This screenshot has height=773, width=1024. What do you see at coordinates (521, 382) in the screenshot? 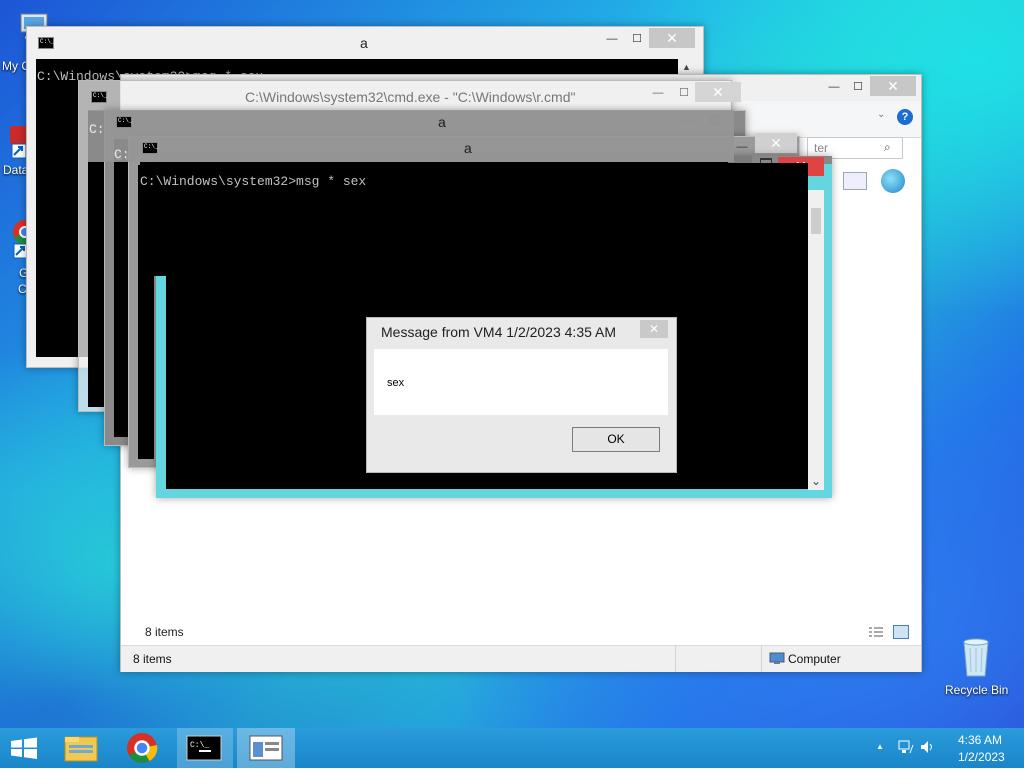
I see `dialog-message-area: sex` at bounding box center [521, 382].